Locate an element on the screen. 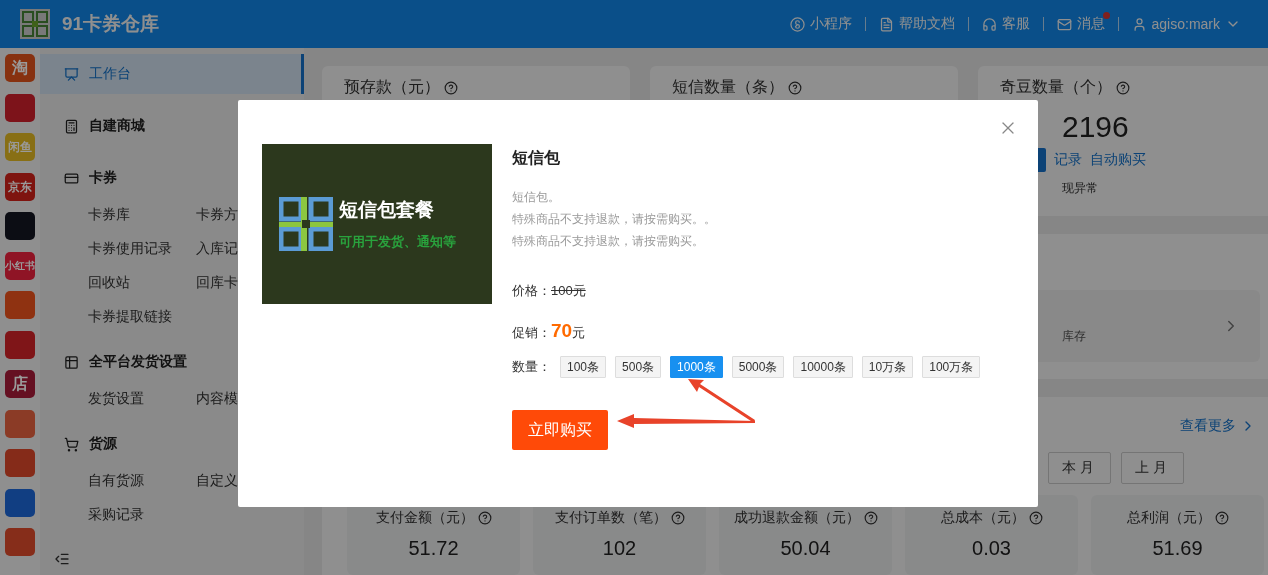  stat-value: 51.69 is located at coordinates (1177, 548).